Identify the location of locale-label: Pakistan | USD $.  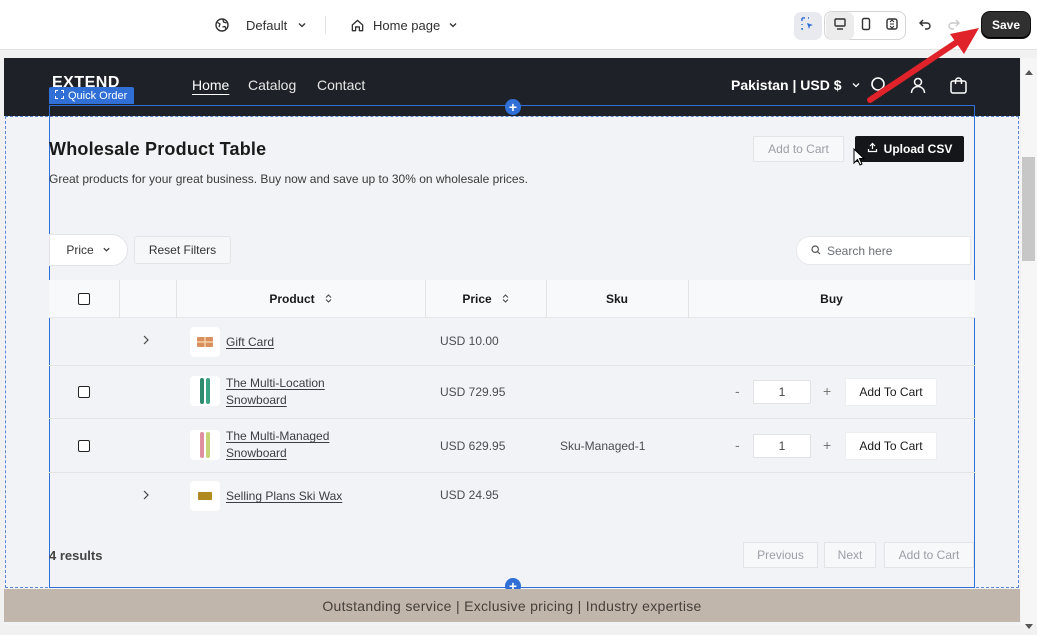
(786, 85).